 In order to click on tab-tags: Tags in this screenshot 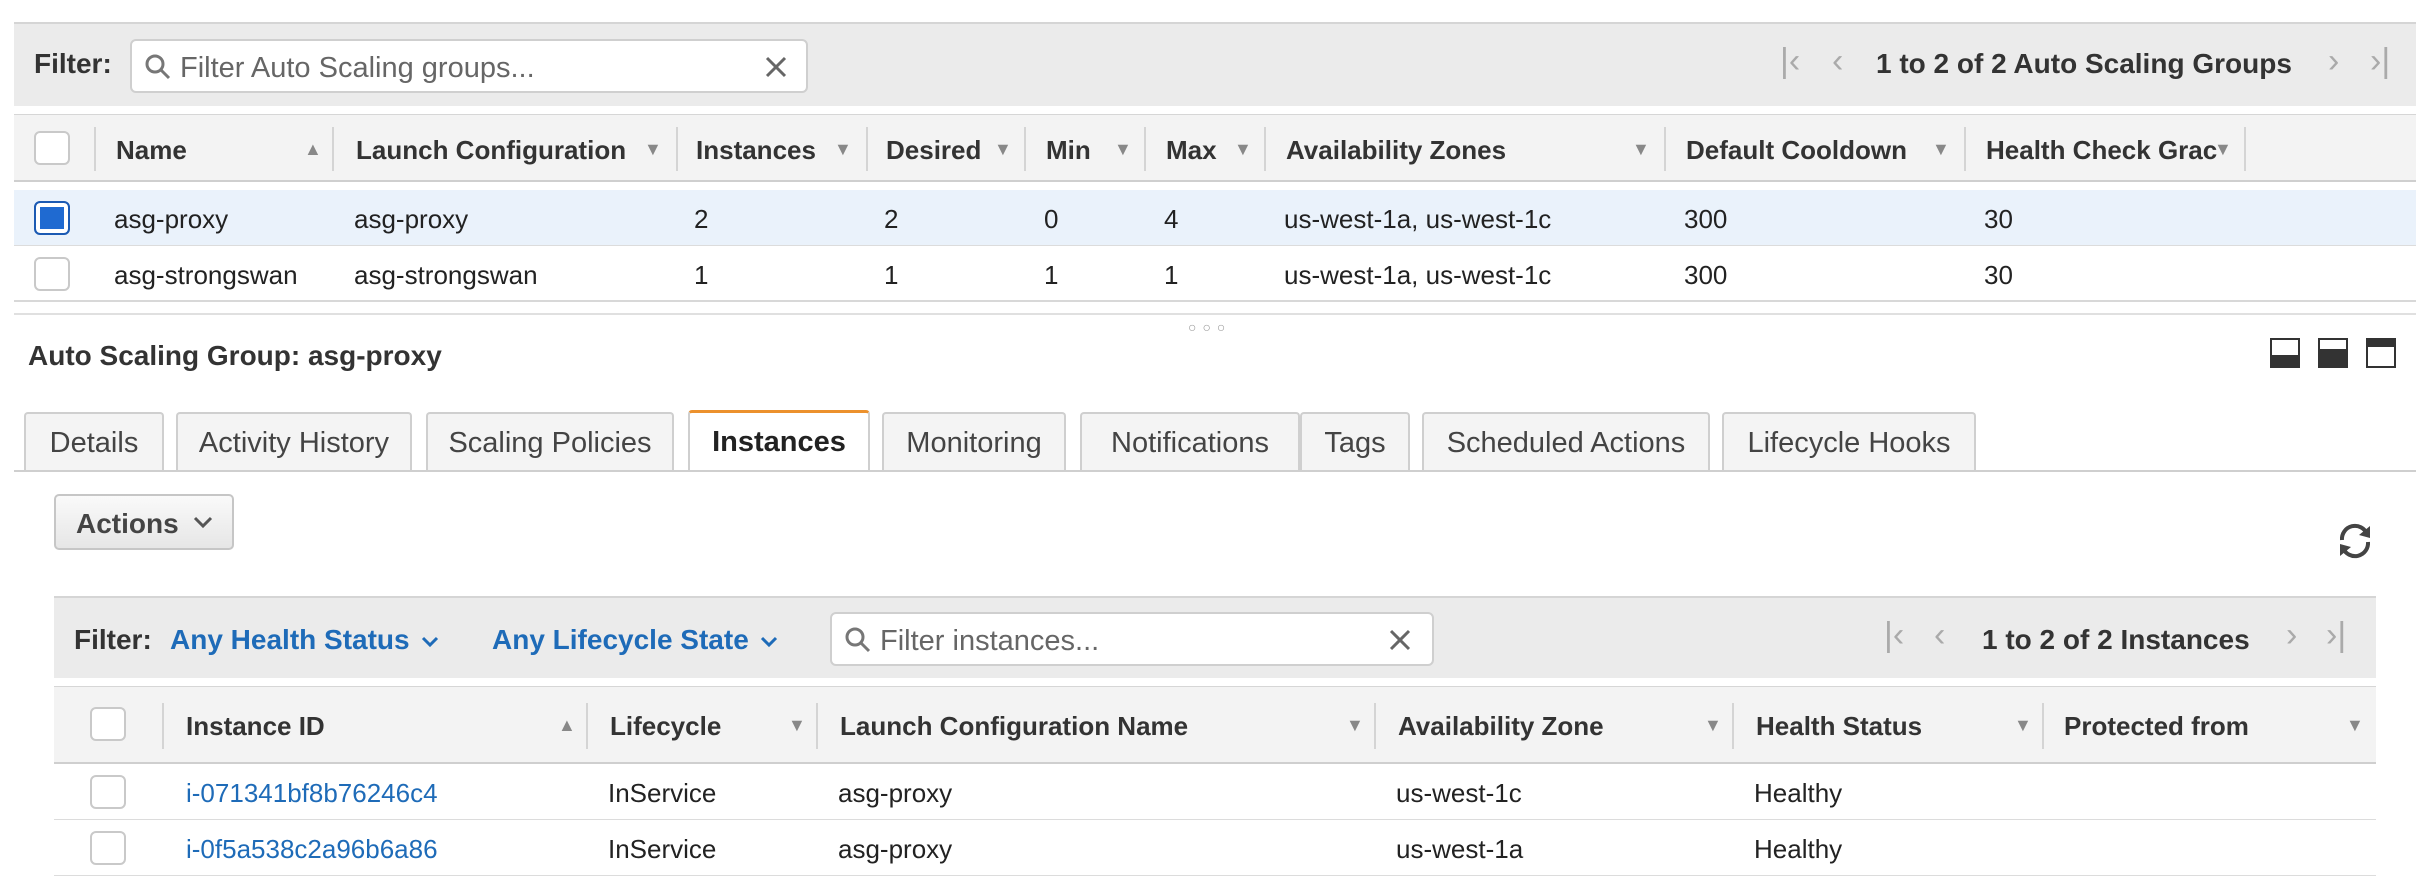, I will do `click(1355, 441)`.